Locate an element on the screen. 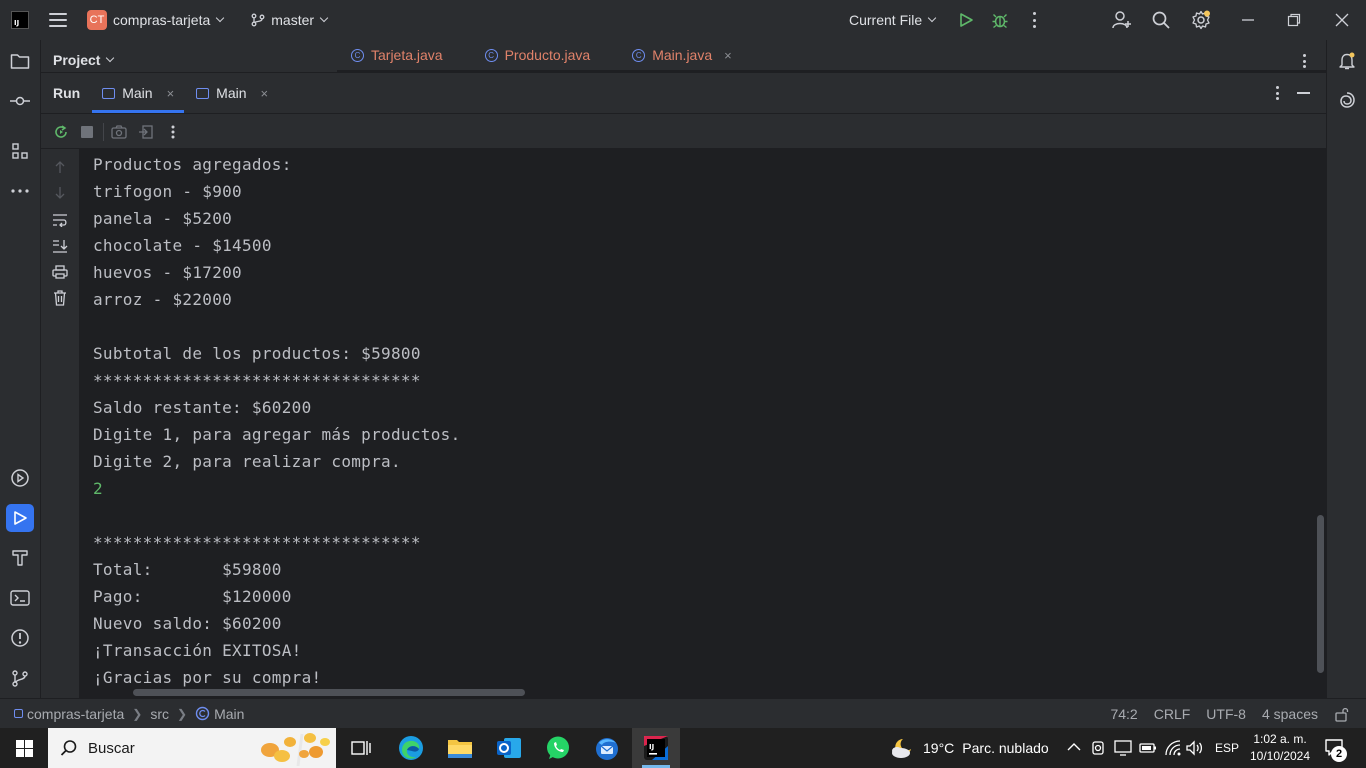 The width and height of the screenshot is (1366, 768). branch-widget: master is located at coordinates (290, 20).